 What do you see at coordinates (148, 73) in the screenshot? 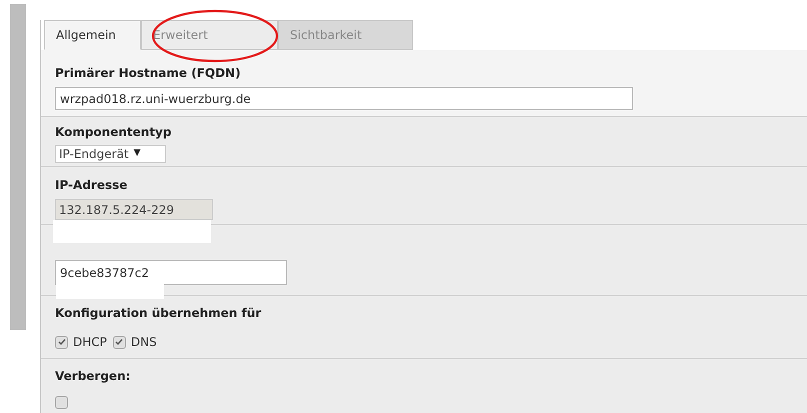
I see `field-label: Primärer Hostname (FQDN)` at bounding box center [148, 73].